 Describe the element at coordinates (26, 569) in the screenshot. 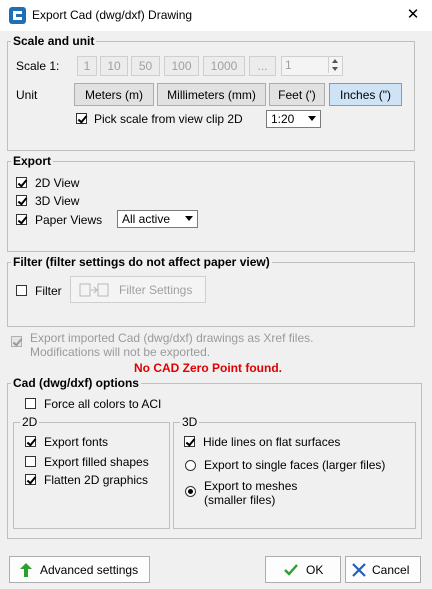

I see `green-up-arrow-icon` at that location.